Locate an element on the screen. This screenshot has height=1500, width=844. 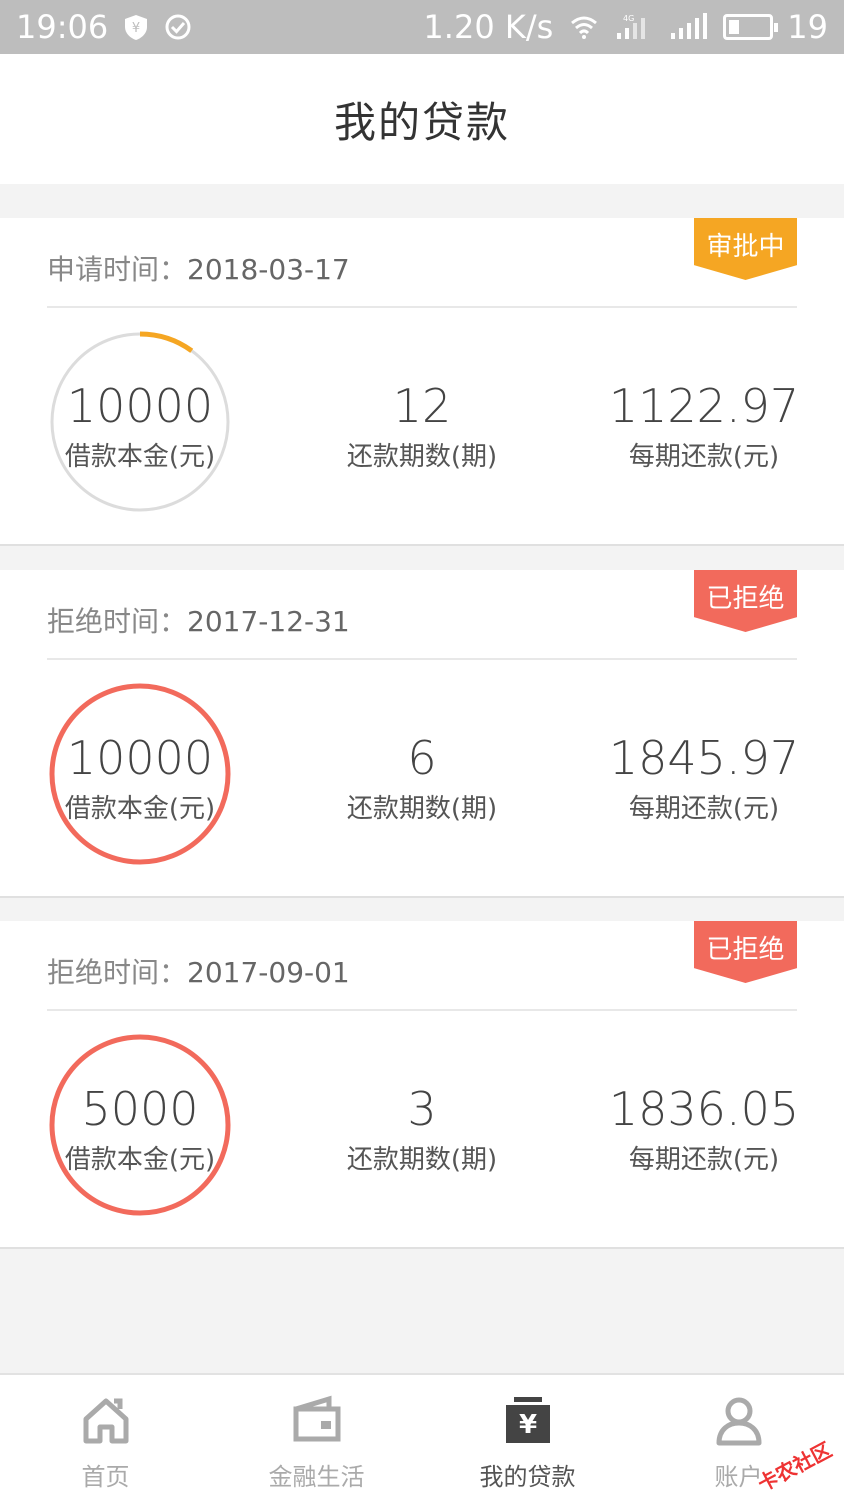
loan-date-row: 拒绝时间：2017-09-01 is located at coordinates (198, 971).